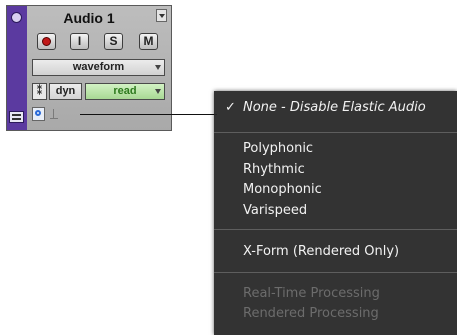  Describe the element at coordinates (16, 17) in the screenshot. I see `track-select-indicator-icon` at that location.